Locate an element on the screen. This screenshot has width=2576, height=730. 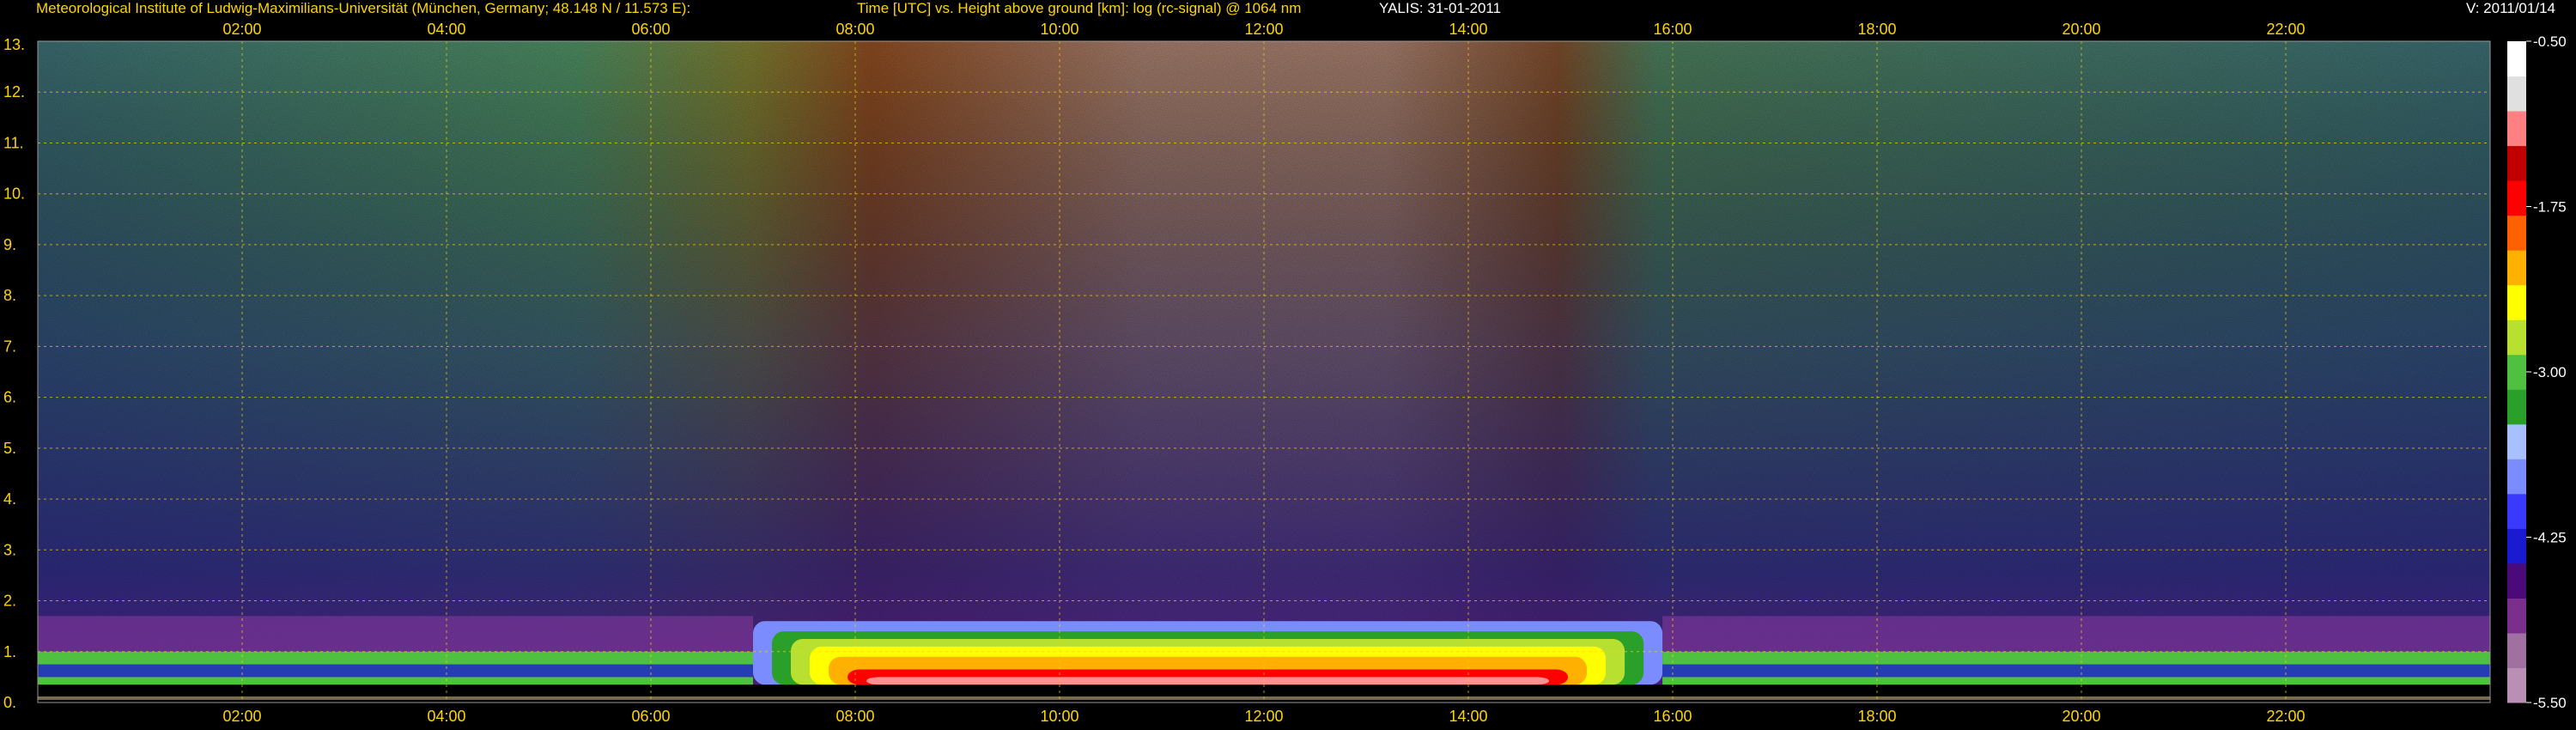
x-tick-label-bottom: 22:00 is located at coordinates (2285, 716).